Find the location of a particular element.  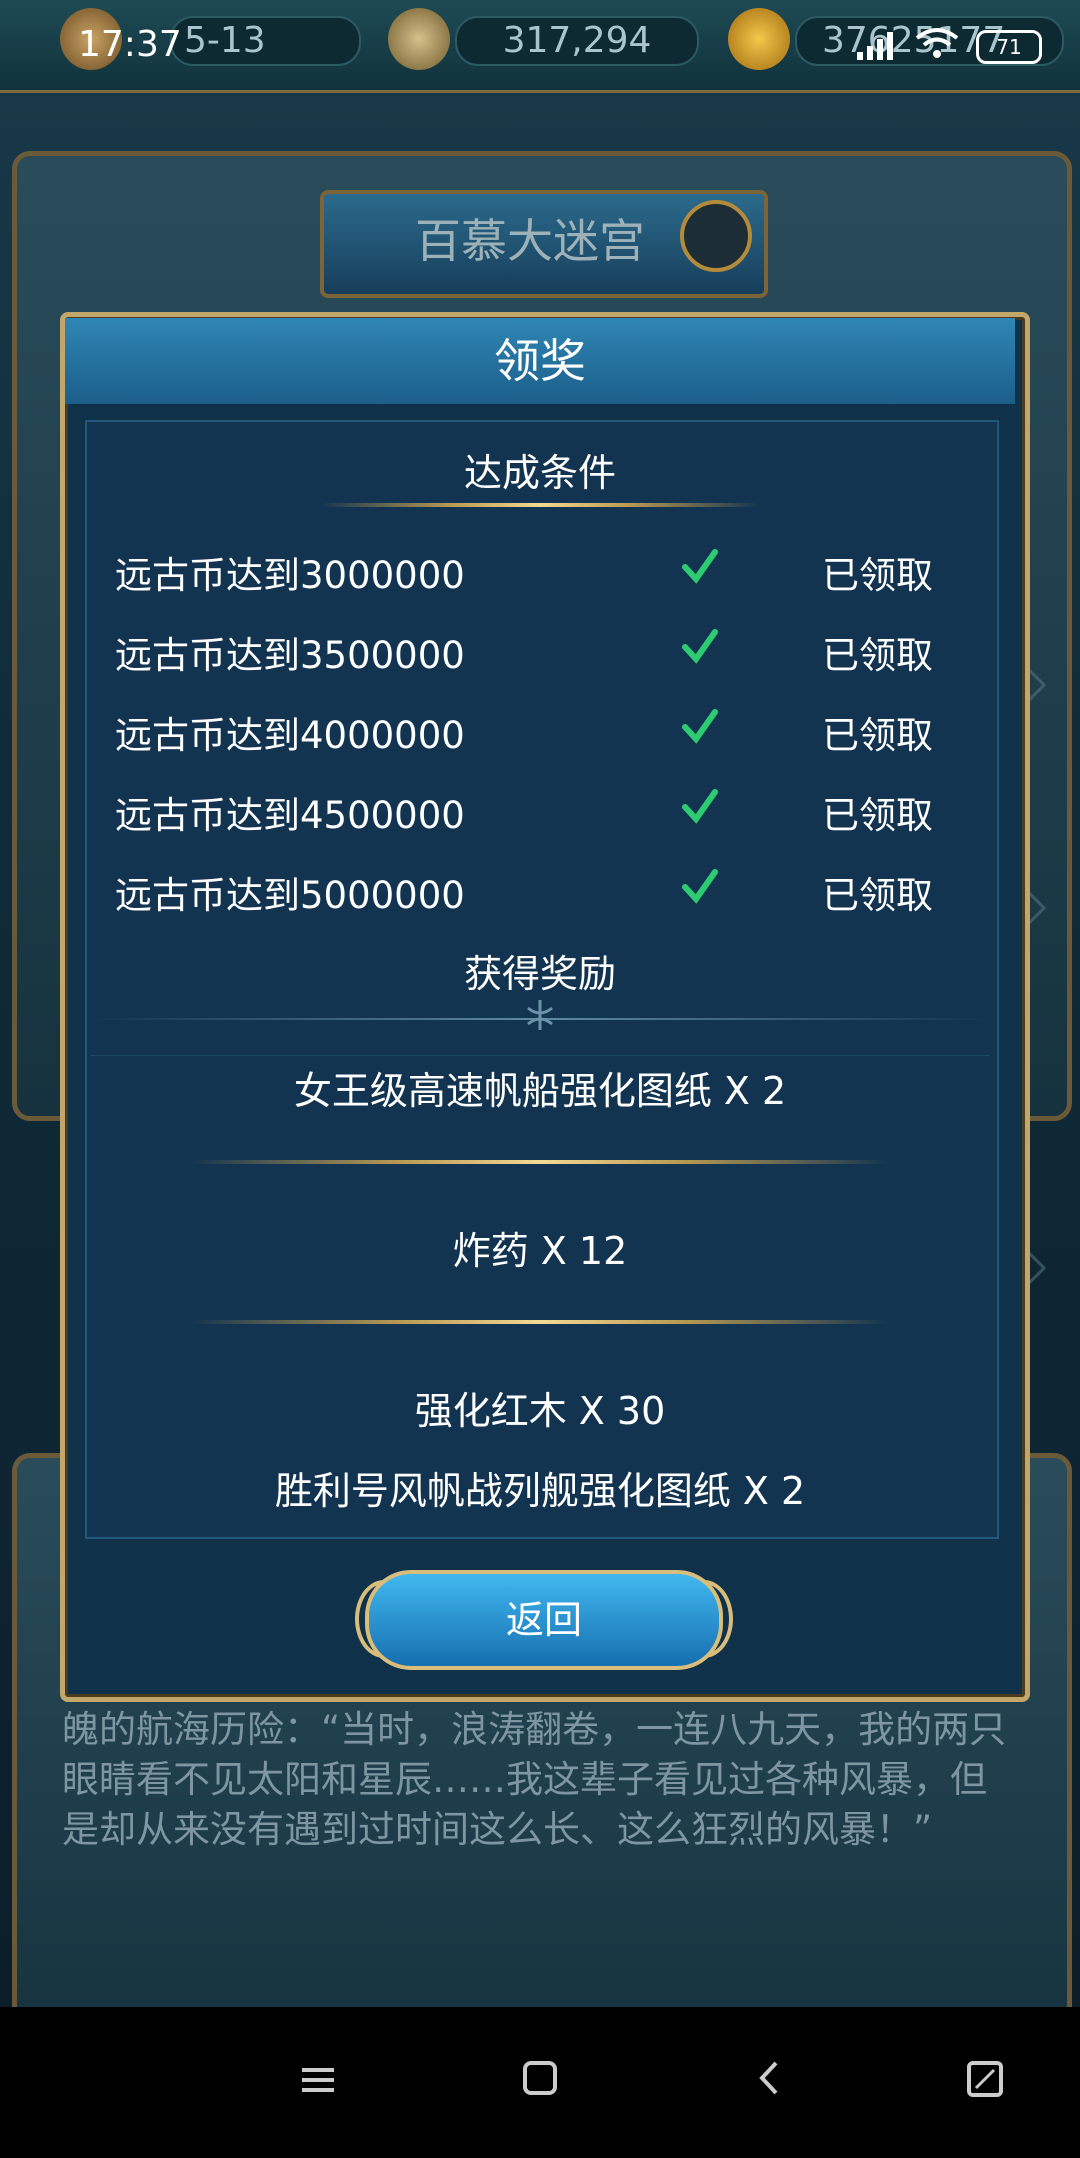

conditions-header: 达成条件 is located at coordinates (539, 473).